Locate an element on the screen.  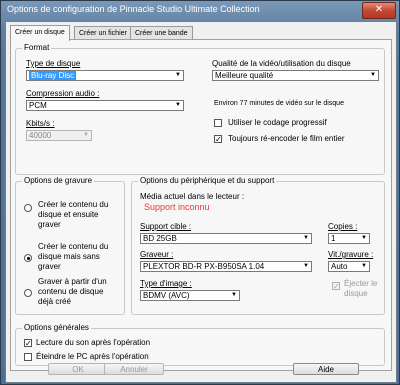
reencode-checkbox: ✓ is located at coordinates (218, 139).